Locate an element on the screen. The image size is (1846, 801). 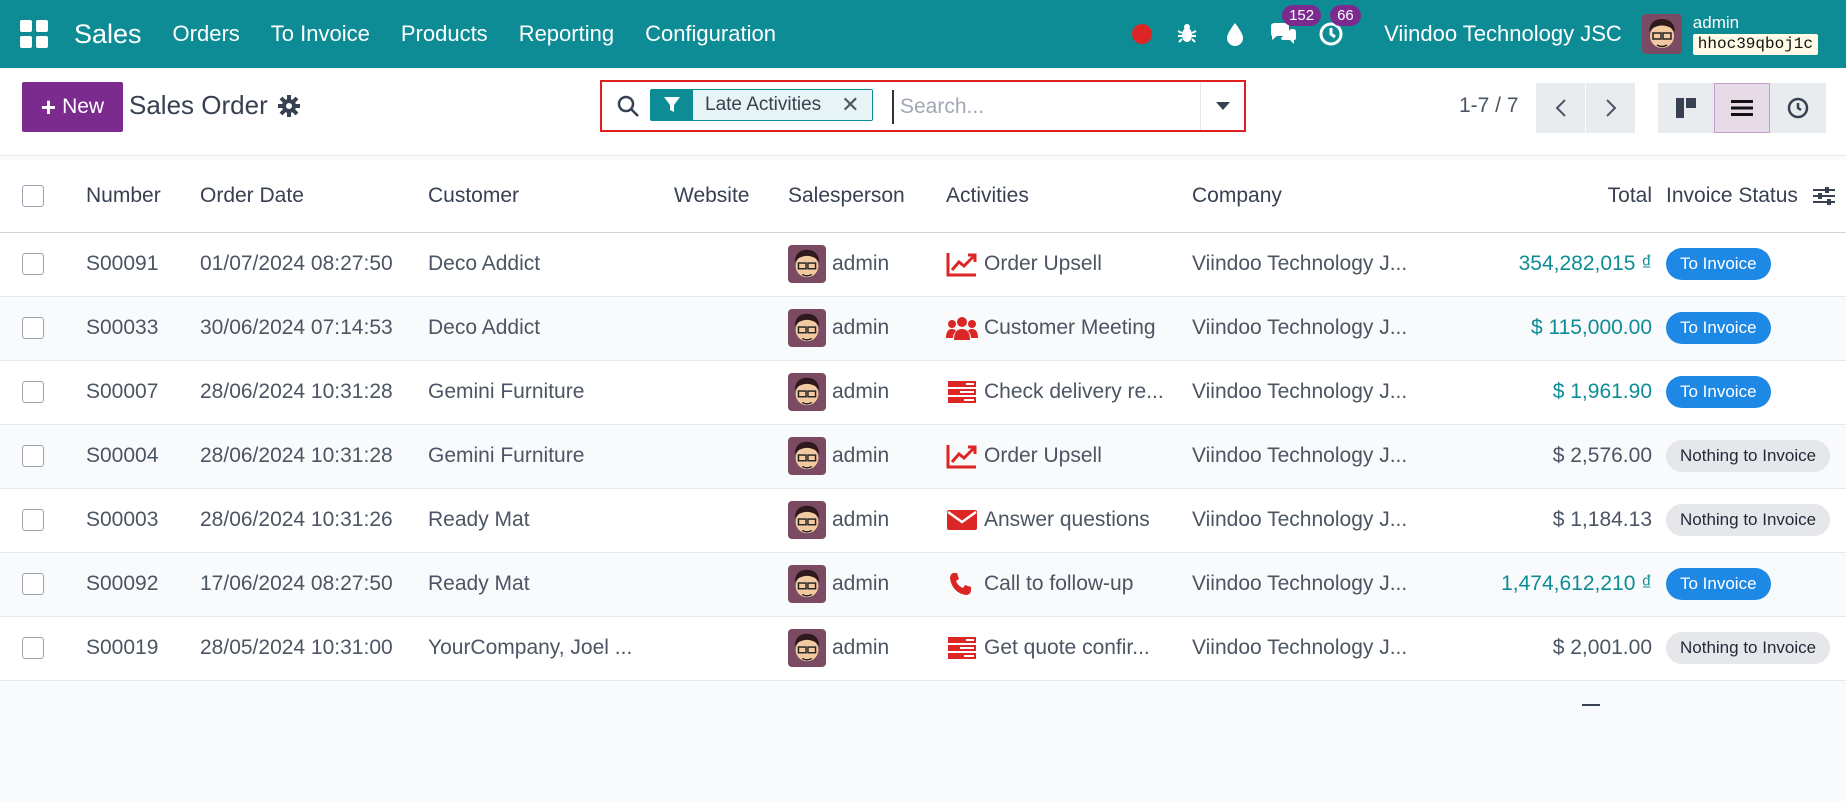
user-menu: admin hhoc39qboj1c is located at coordinates (1729, 34).